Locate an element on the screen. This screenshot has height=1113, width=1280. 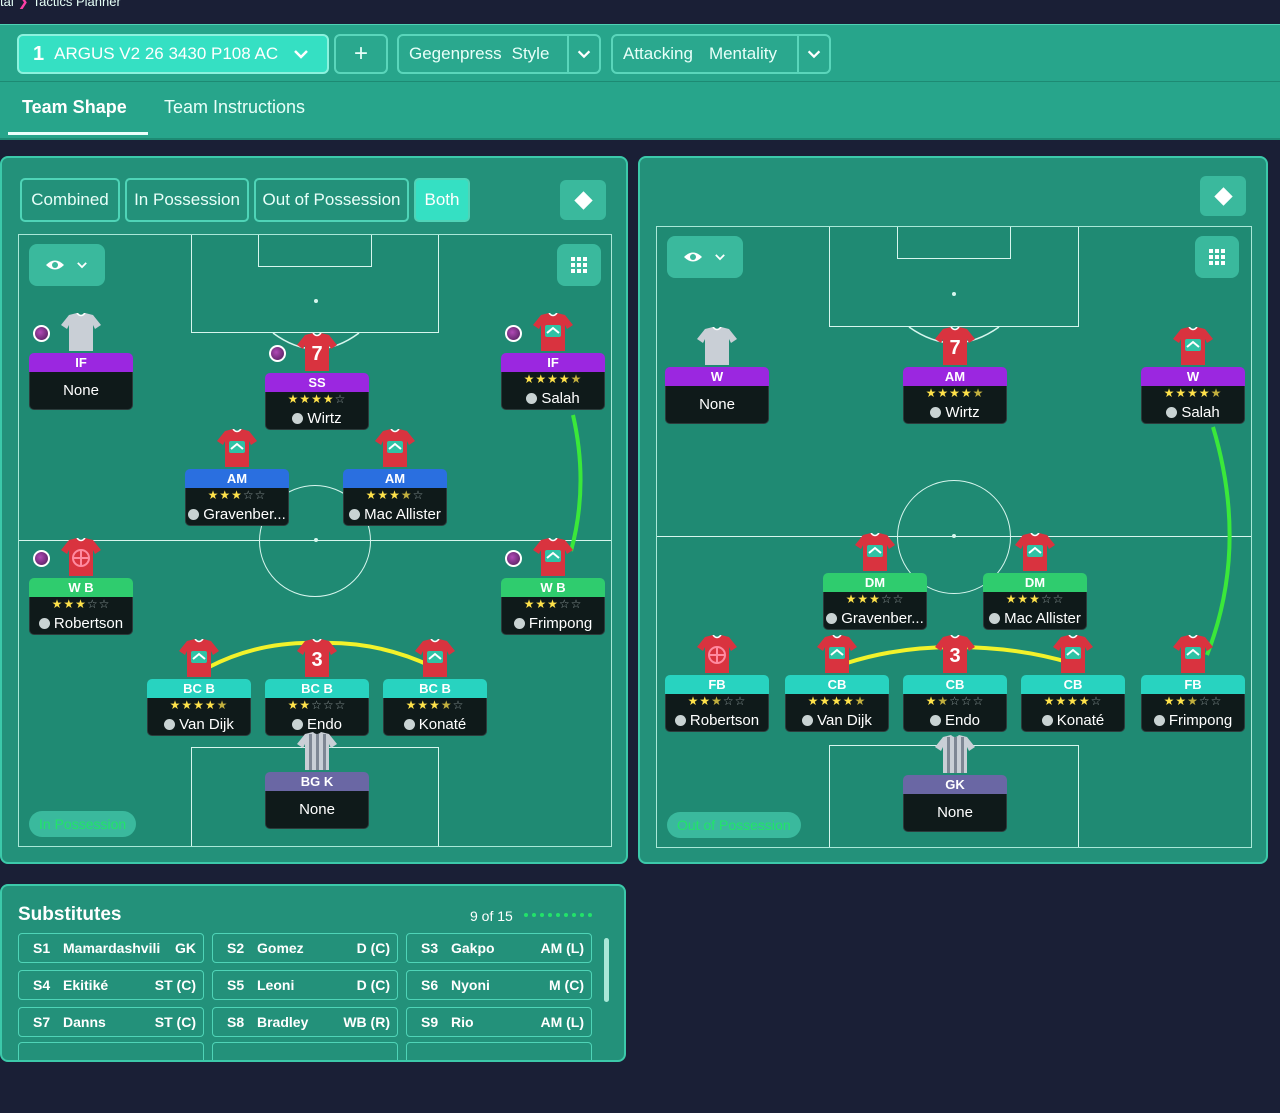
player-card: BG K None is located at coordinates (317, 800).